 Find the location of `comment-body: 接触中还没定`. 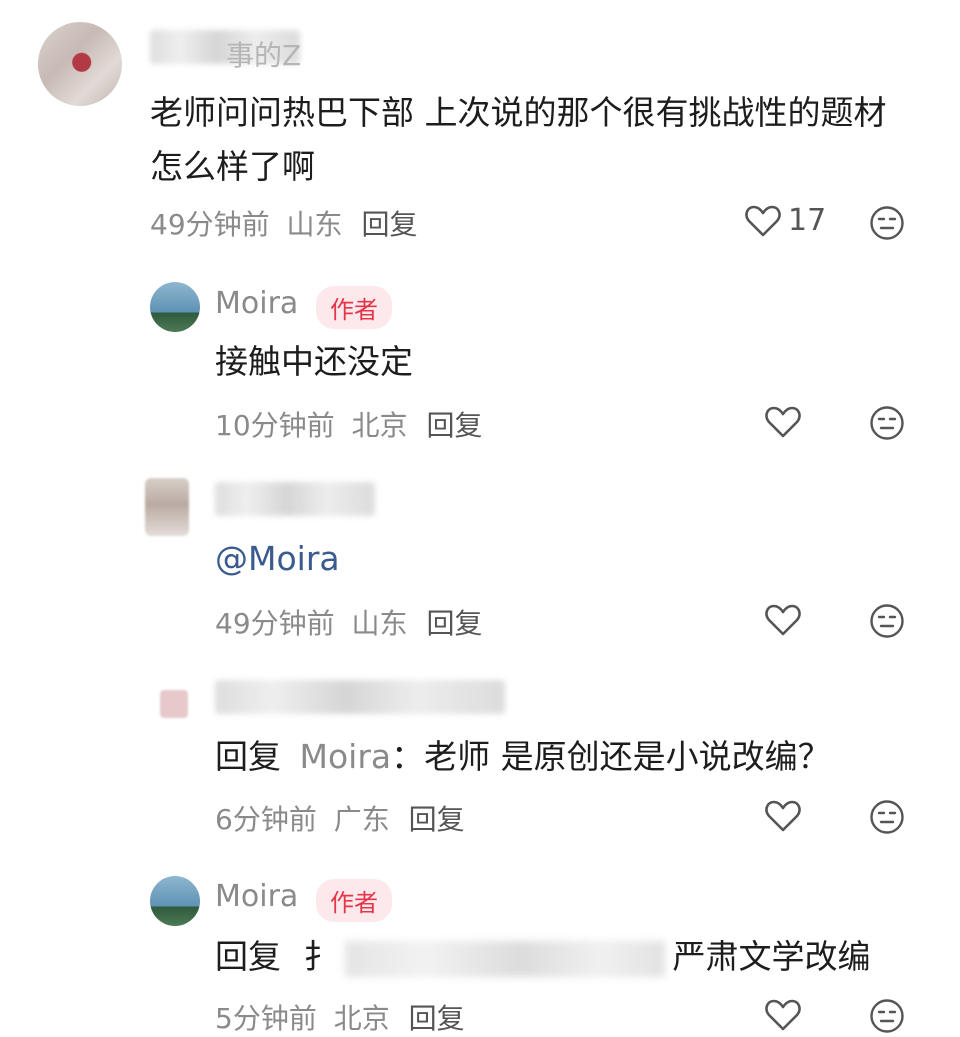

comment-body: 接触中还没定 is located at coordinates (314, 361).